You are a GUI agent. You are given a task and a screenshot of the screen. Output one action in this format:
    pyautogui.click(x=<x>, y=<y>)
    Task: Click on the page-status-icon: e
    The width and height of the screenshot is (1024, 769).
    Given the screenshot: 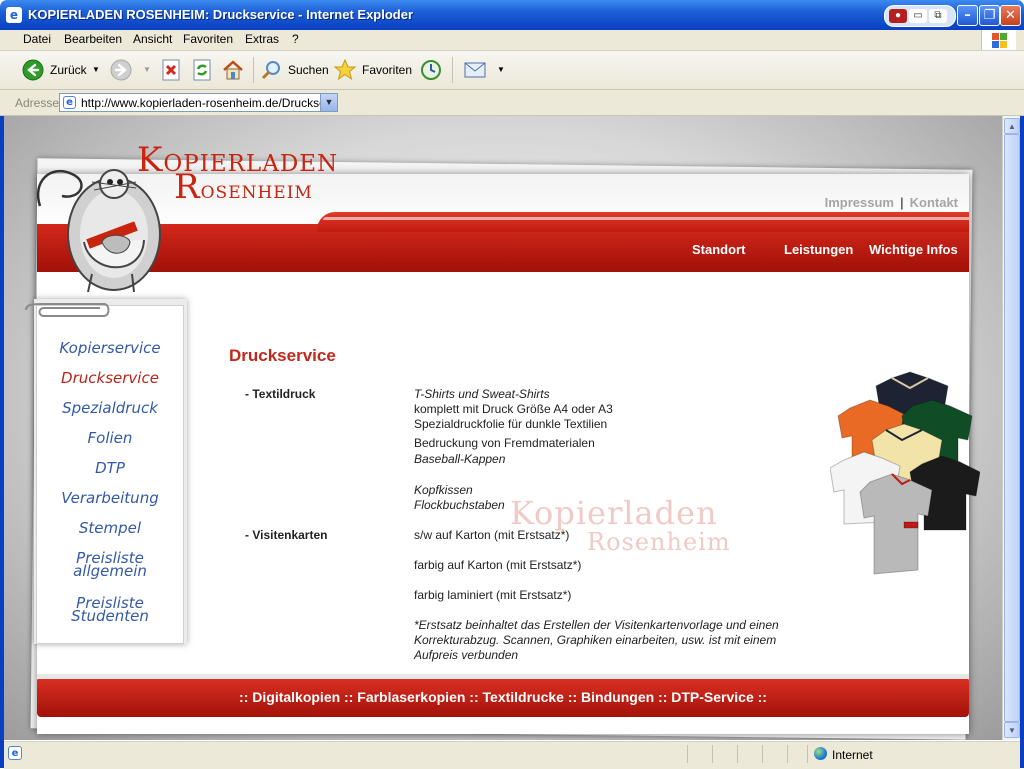 What is the action you would take?
    pyautogui.click(x=15, y=753)
    